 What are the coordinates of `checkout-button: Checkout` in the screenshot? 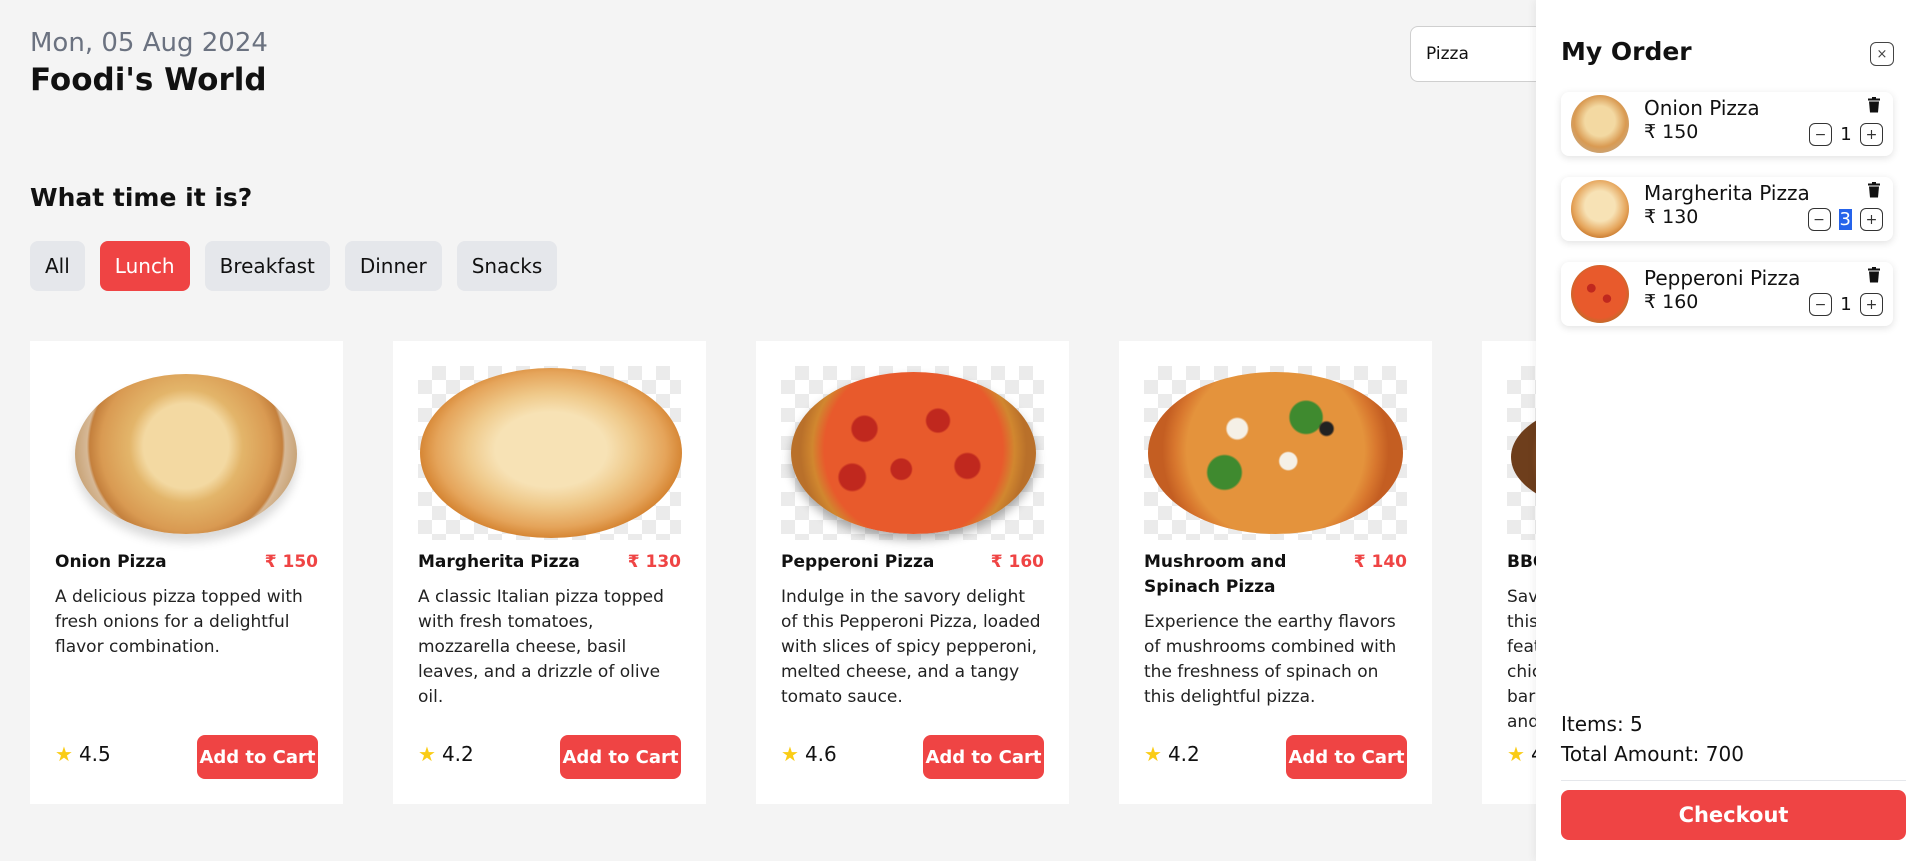 It's located at (1733, 815).